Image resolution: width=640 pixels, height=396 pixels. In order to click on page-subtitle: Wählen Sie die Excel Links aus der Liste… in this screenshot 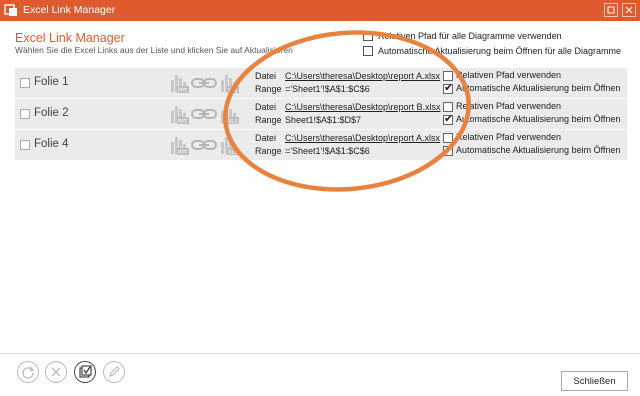, I will do `click(154, 50)`.